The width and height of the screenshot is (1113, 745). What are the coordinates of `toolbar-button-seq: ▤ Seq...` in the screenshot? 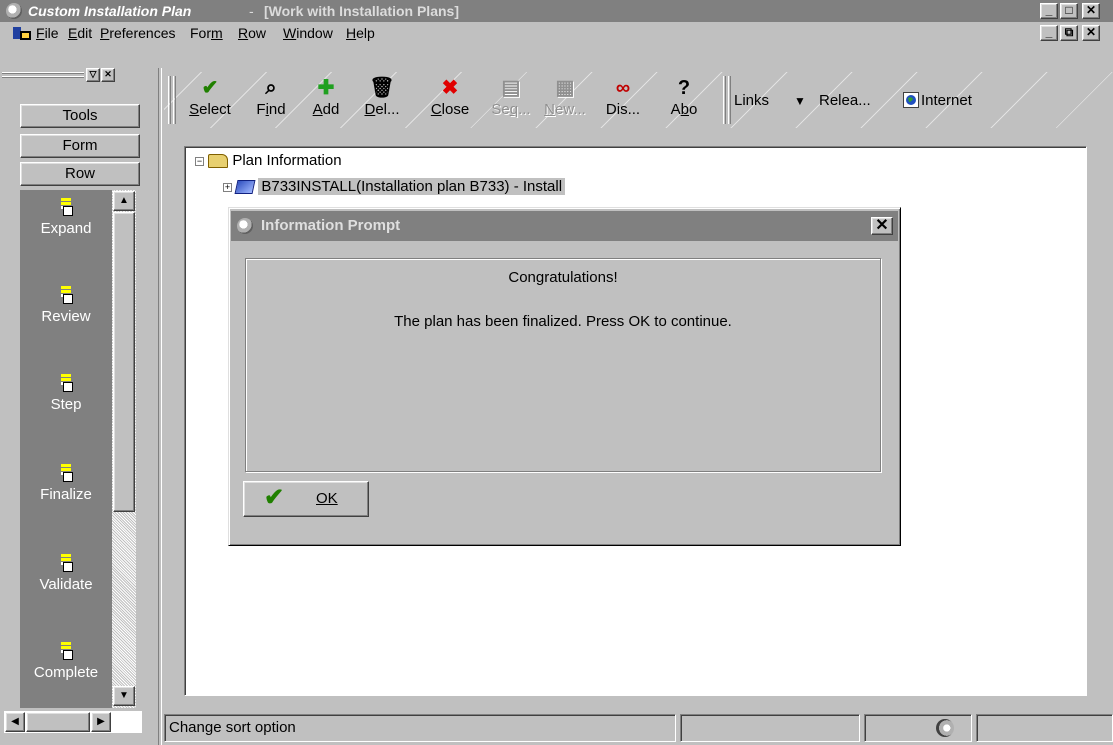 It's located at (511, 101).